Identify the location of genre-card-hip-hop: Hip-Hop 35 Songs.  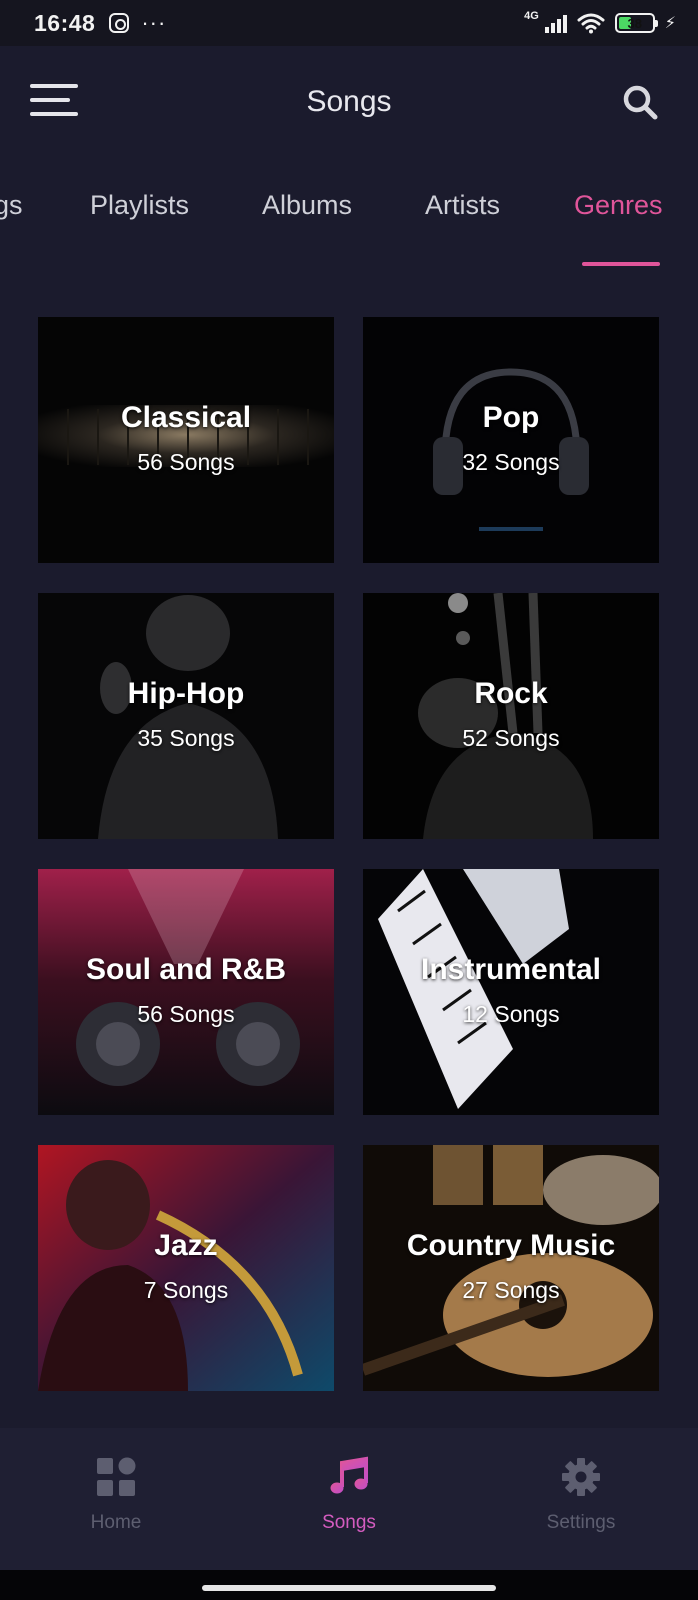
(186, 716).